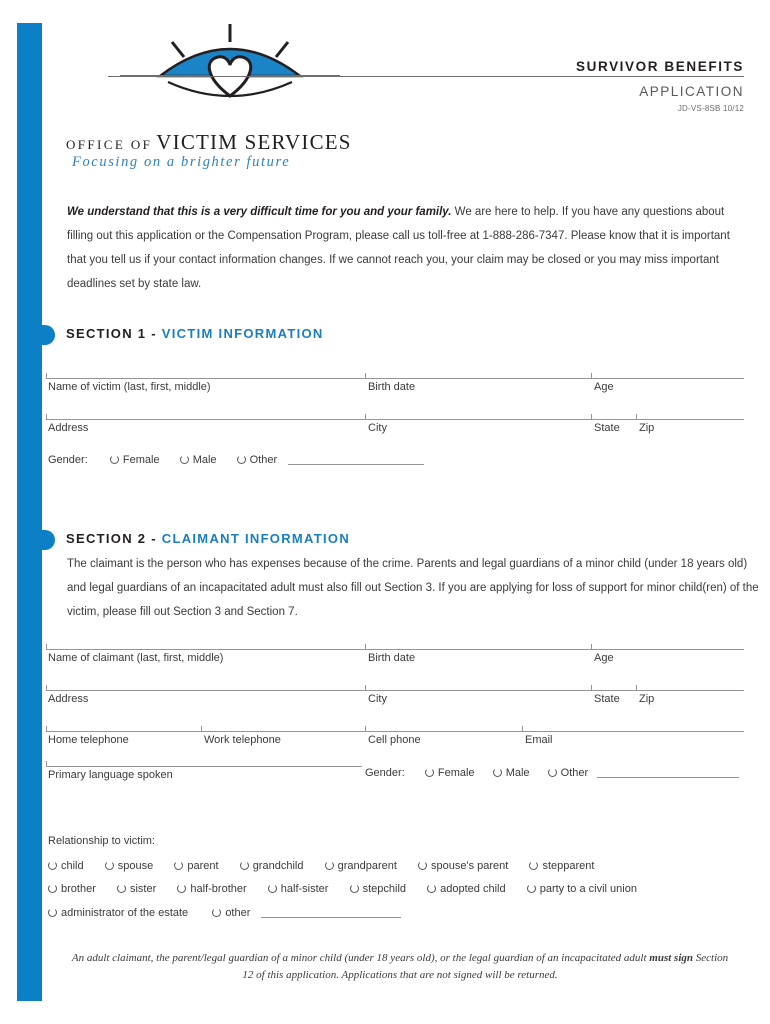 Image resolution: width=770 pixels, height=1024 pixels. I want to click on relationship-option-grandchild: grandchild, so click(271, 866).